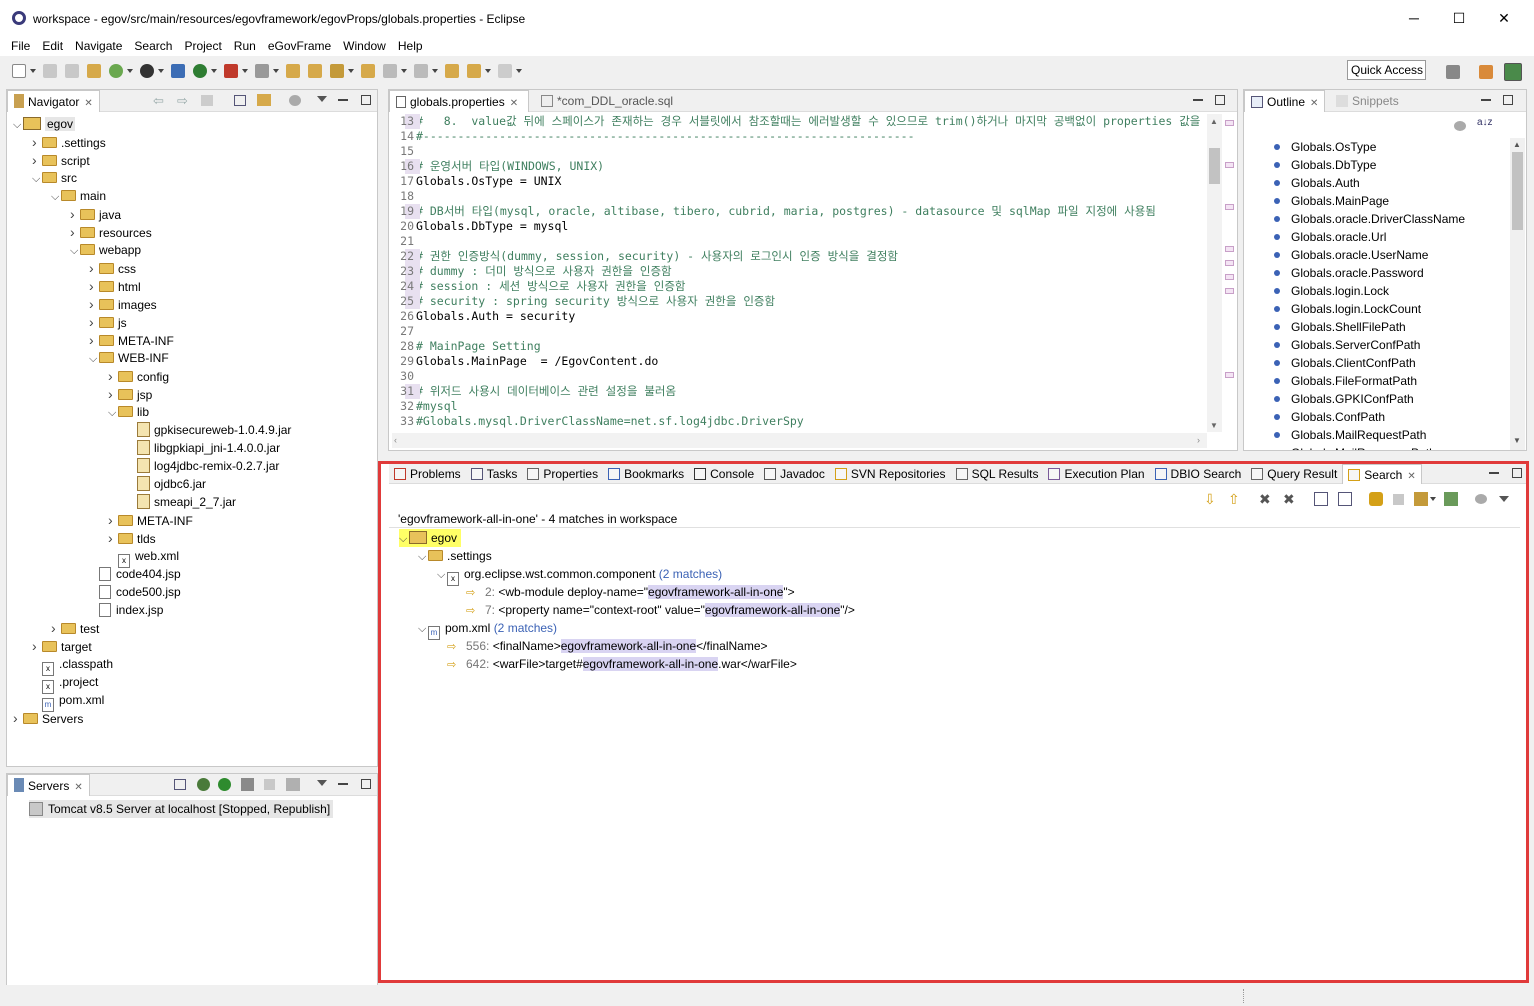  I want to click on filter-icon, so click(295, 100).